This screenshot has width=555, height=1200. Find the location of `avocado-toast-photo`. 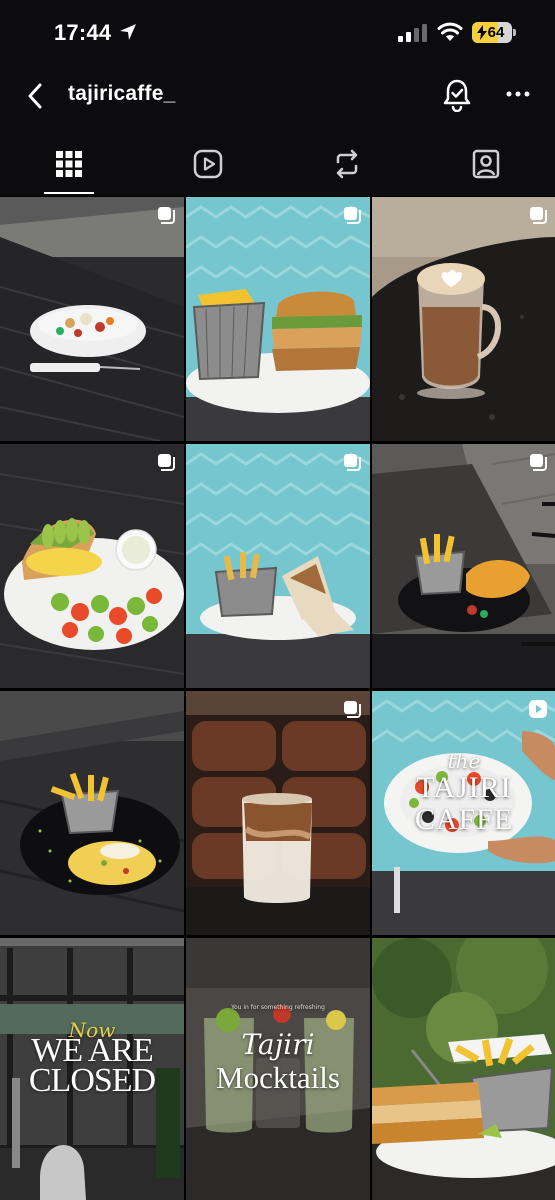

avocado-toast-photo is located at coordinates (92, 566).